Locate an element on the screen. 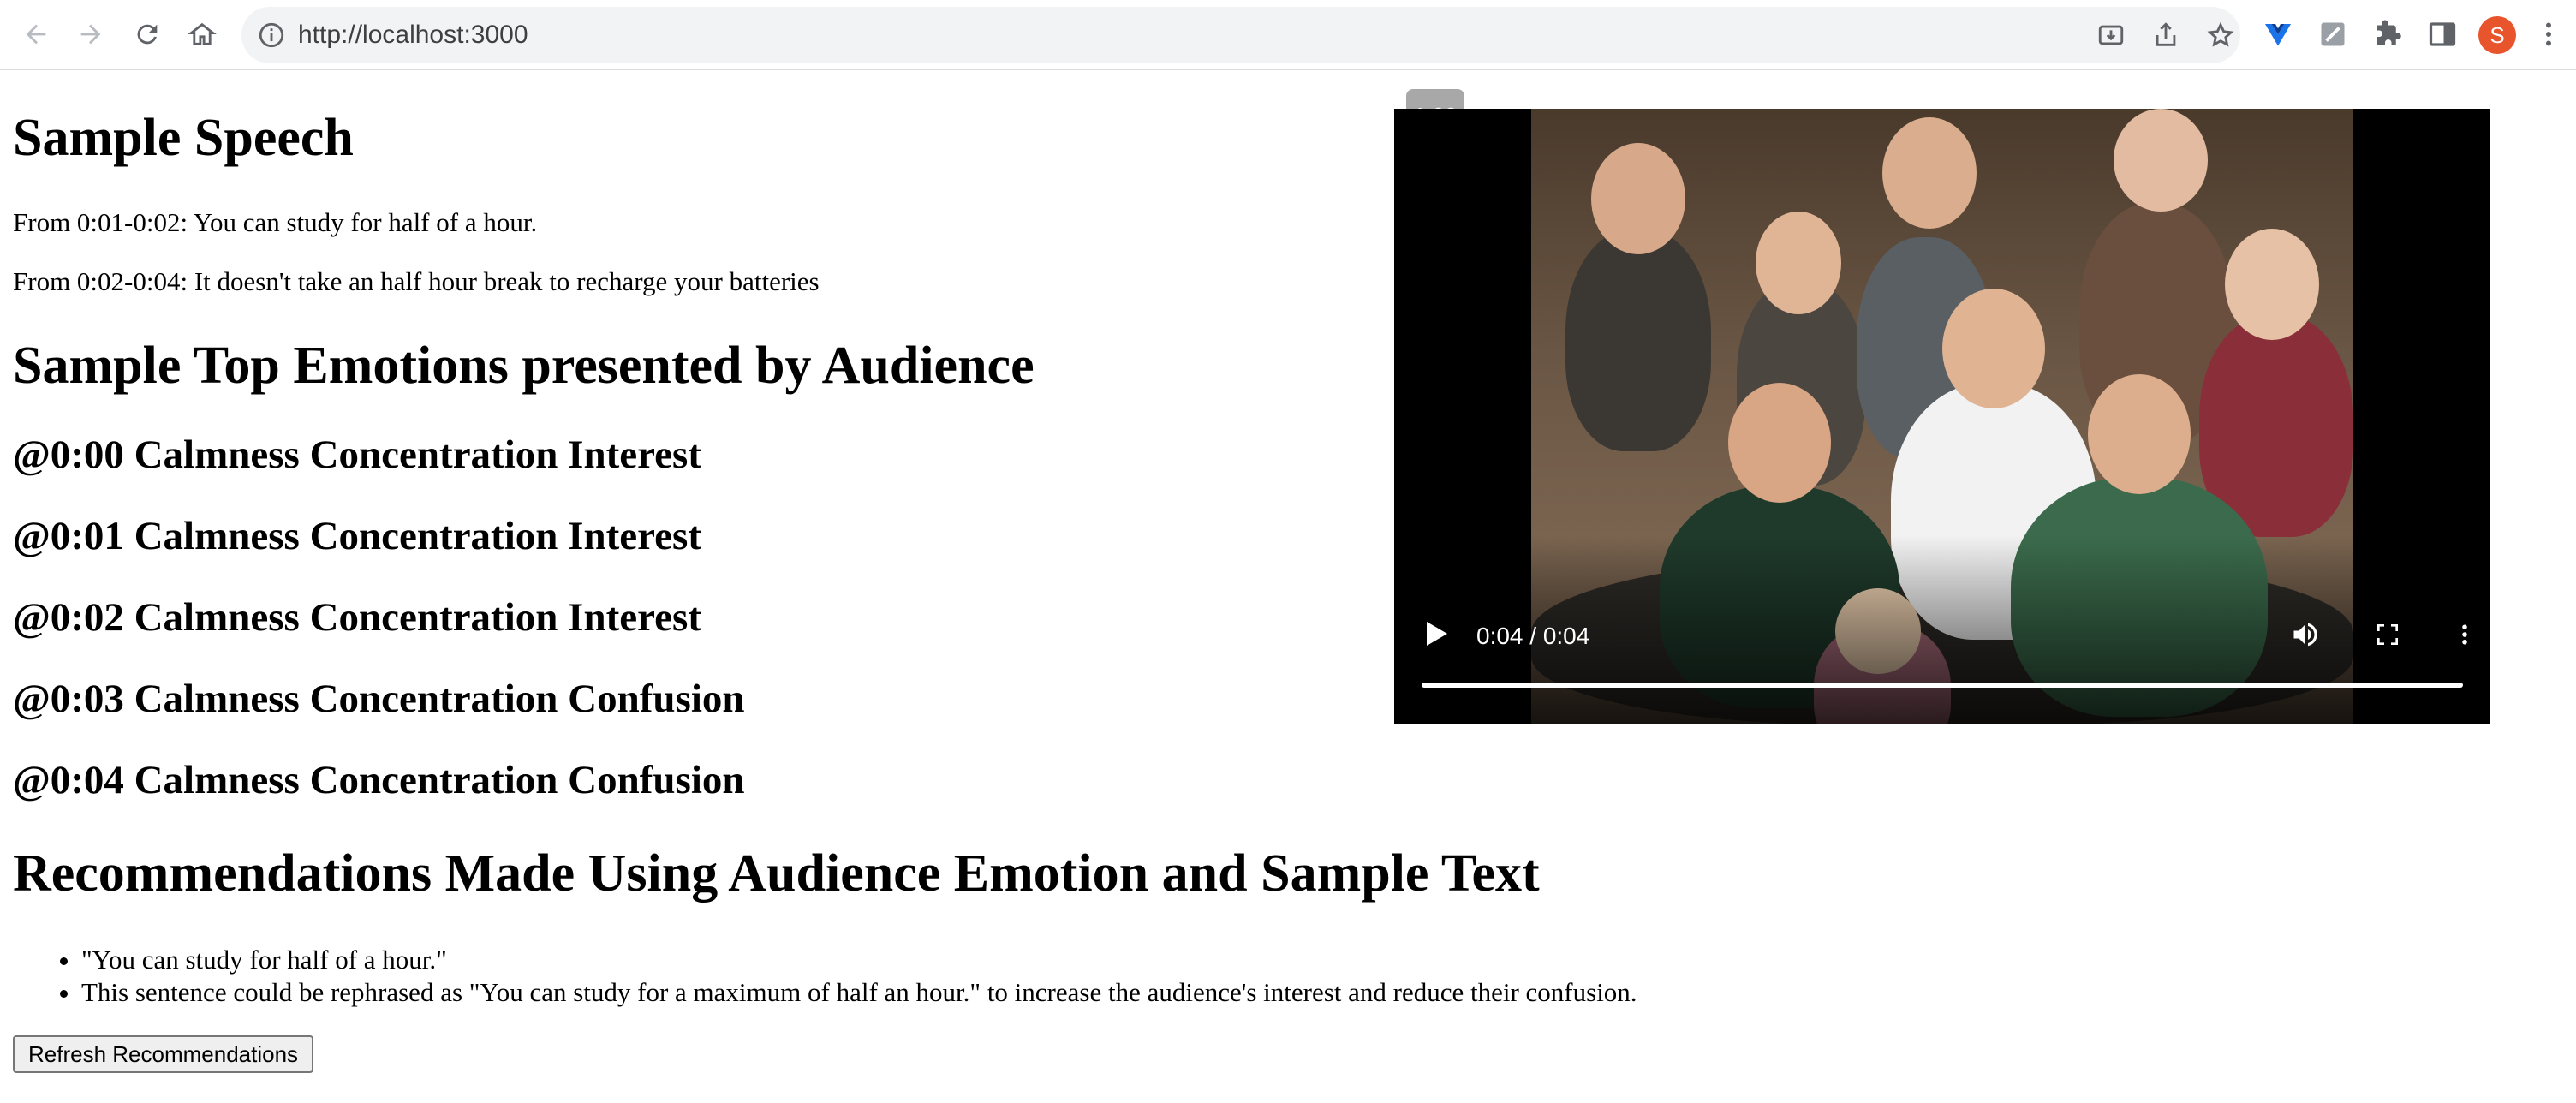 This screenshot has width=2576, height=1103. notes-extension-icon is located at coordinates (2333, 34).